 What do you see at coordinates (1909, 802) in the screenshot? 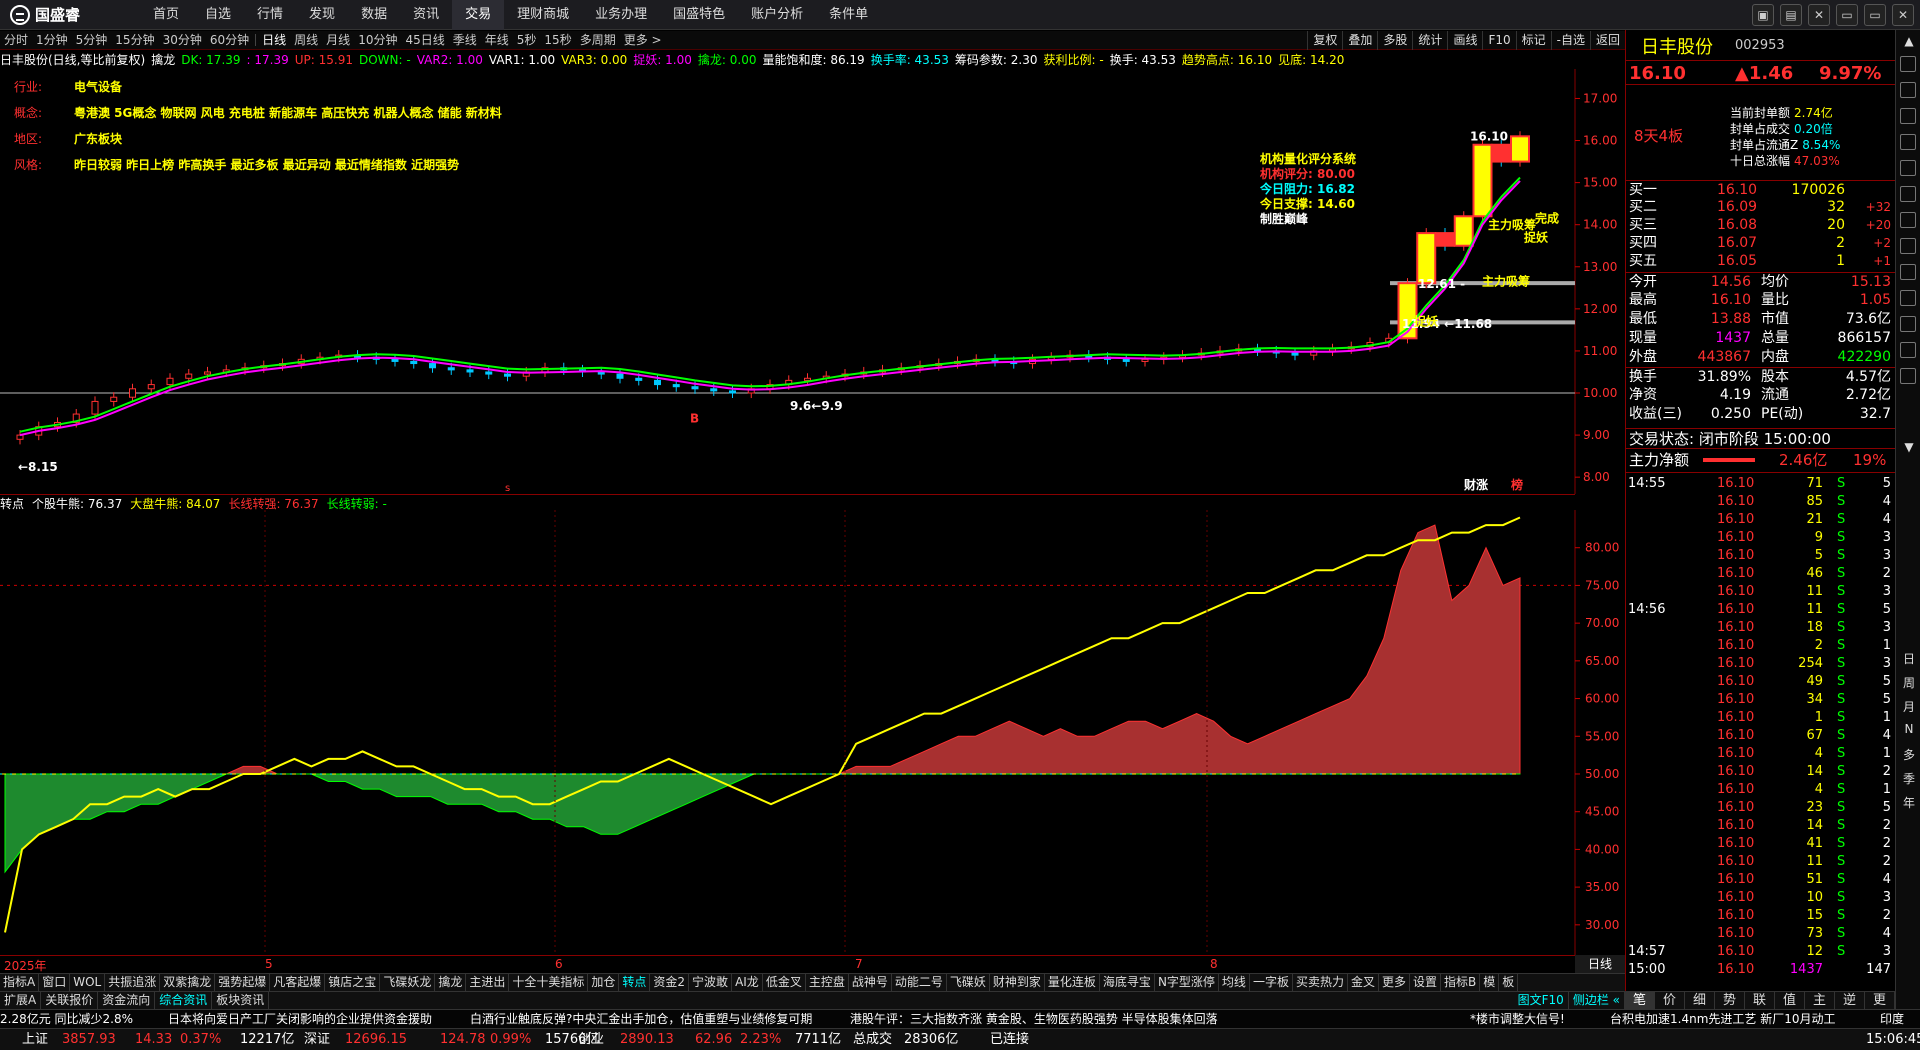
I see `side-period-button: 年` at bounding box center [1909, 802].